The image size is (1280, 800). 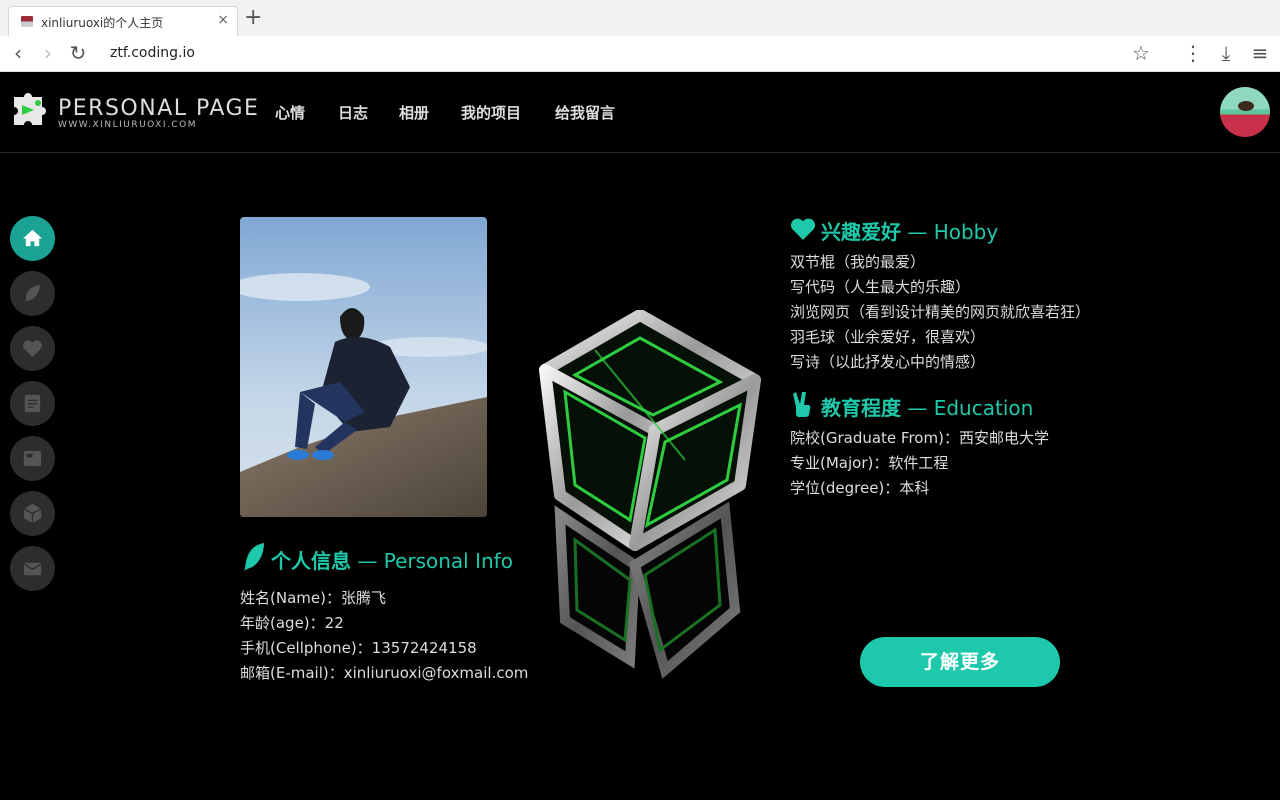 What do you see at coordinates (860, 488) in the screenshot?
I see `education-degree: 学位(degree)：本科` at bounding box center [860, 488].